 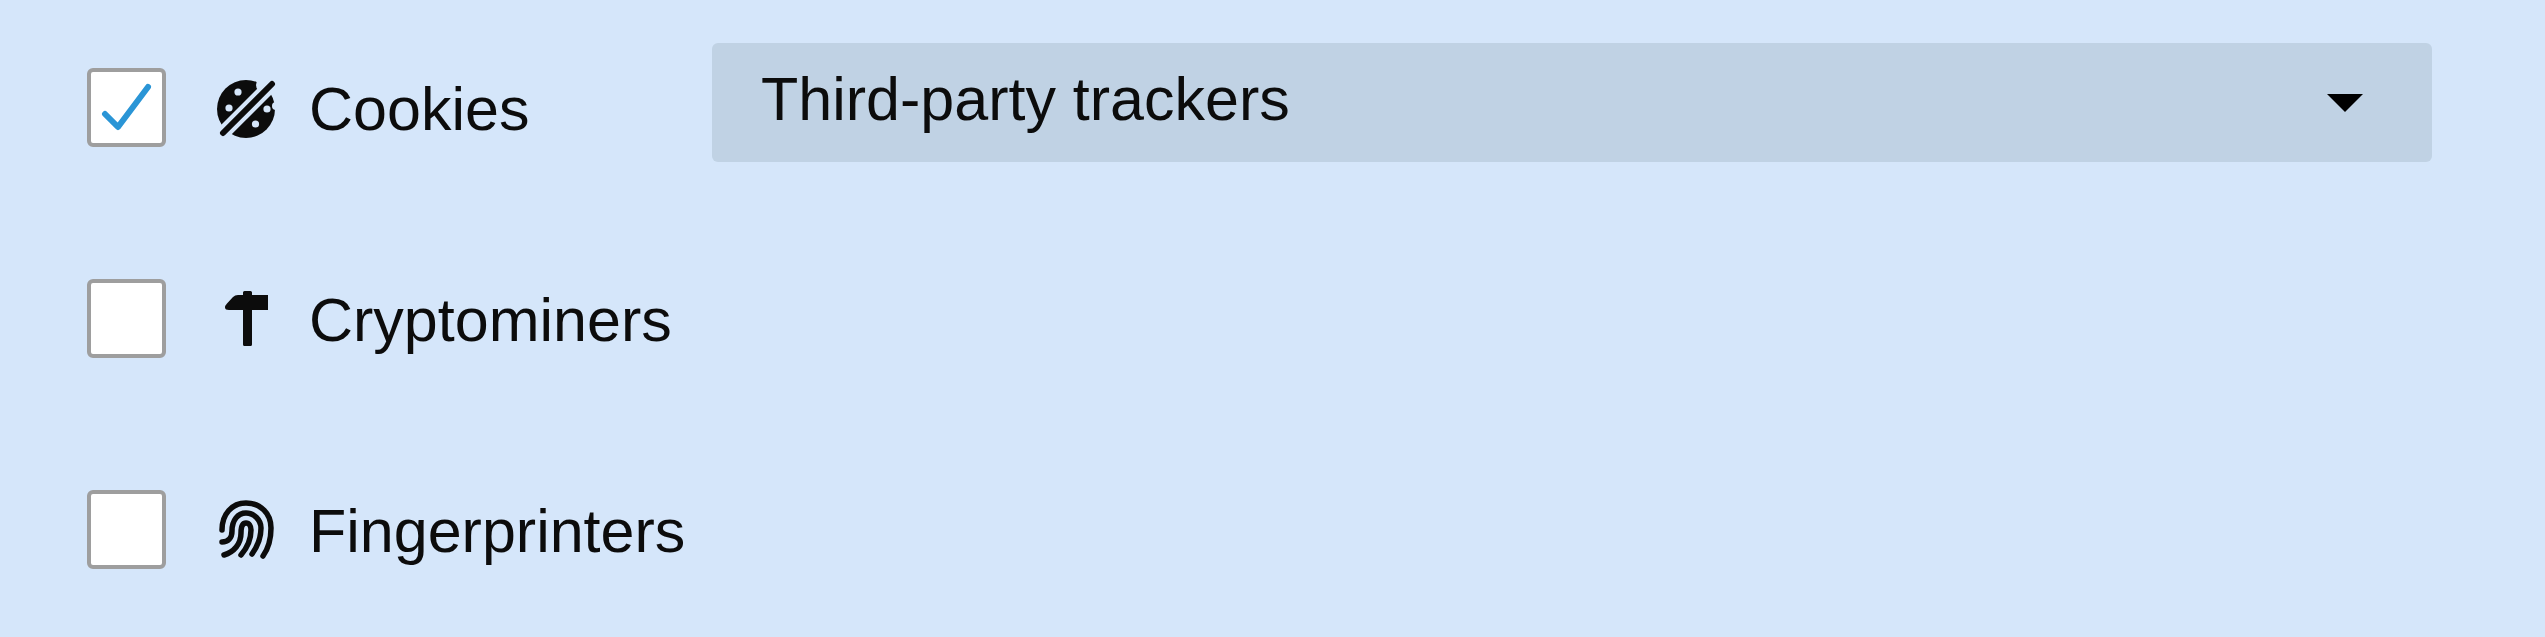 I want to click on hammer-icon, so click(x=246, y=318).